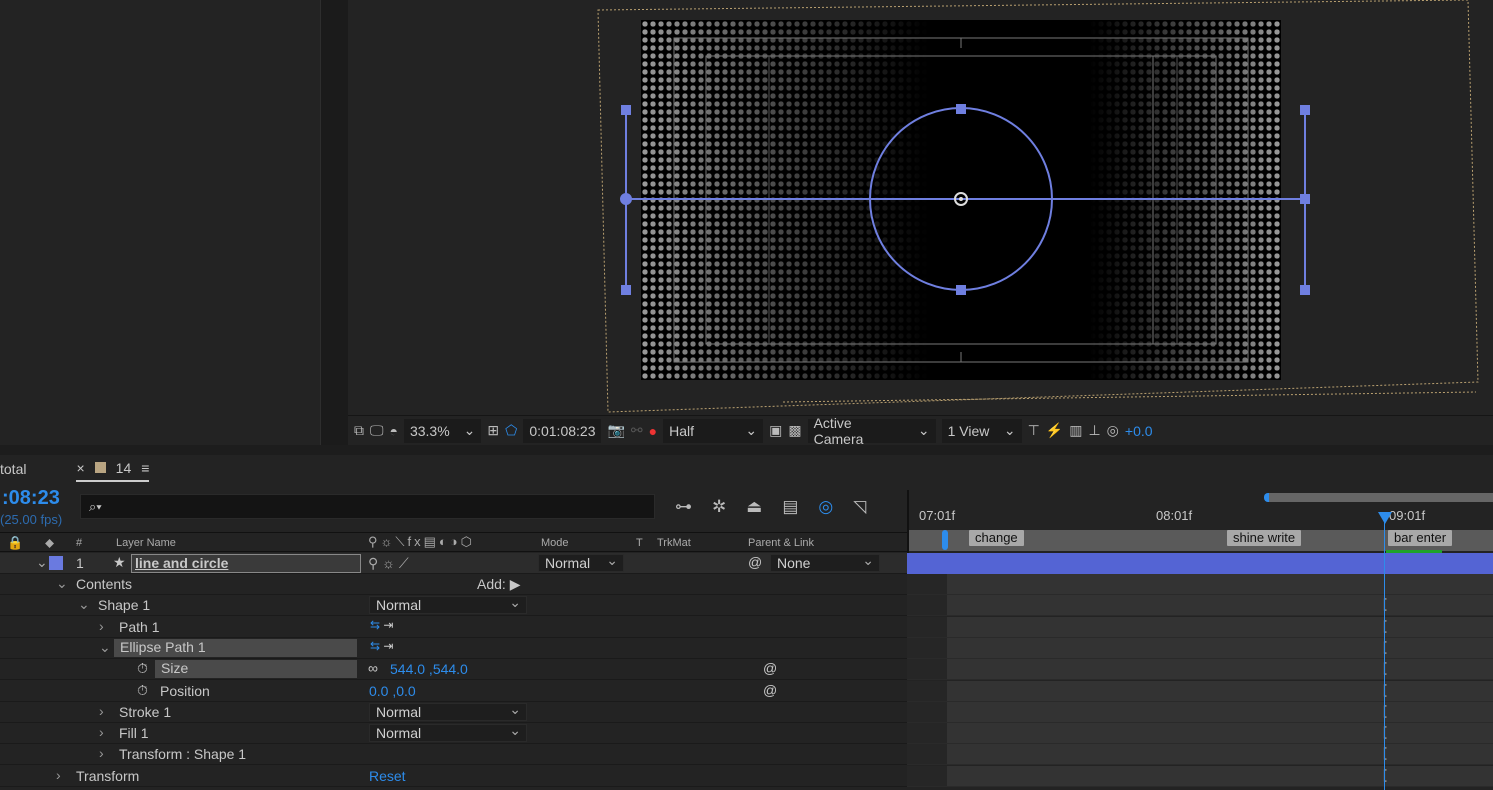 This screenshot has width=1493, height=790. What do you see at coordinates (719, 507) in the screenshot?
I see `draft-3d-icon: ✲` at bounding box center [719, 507].